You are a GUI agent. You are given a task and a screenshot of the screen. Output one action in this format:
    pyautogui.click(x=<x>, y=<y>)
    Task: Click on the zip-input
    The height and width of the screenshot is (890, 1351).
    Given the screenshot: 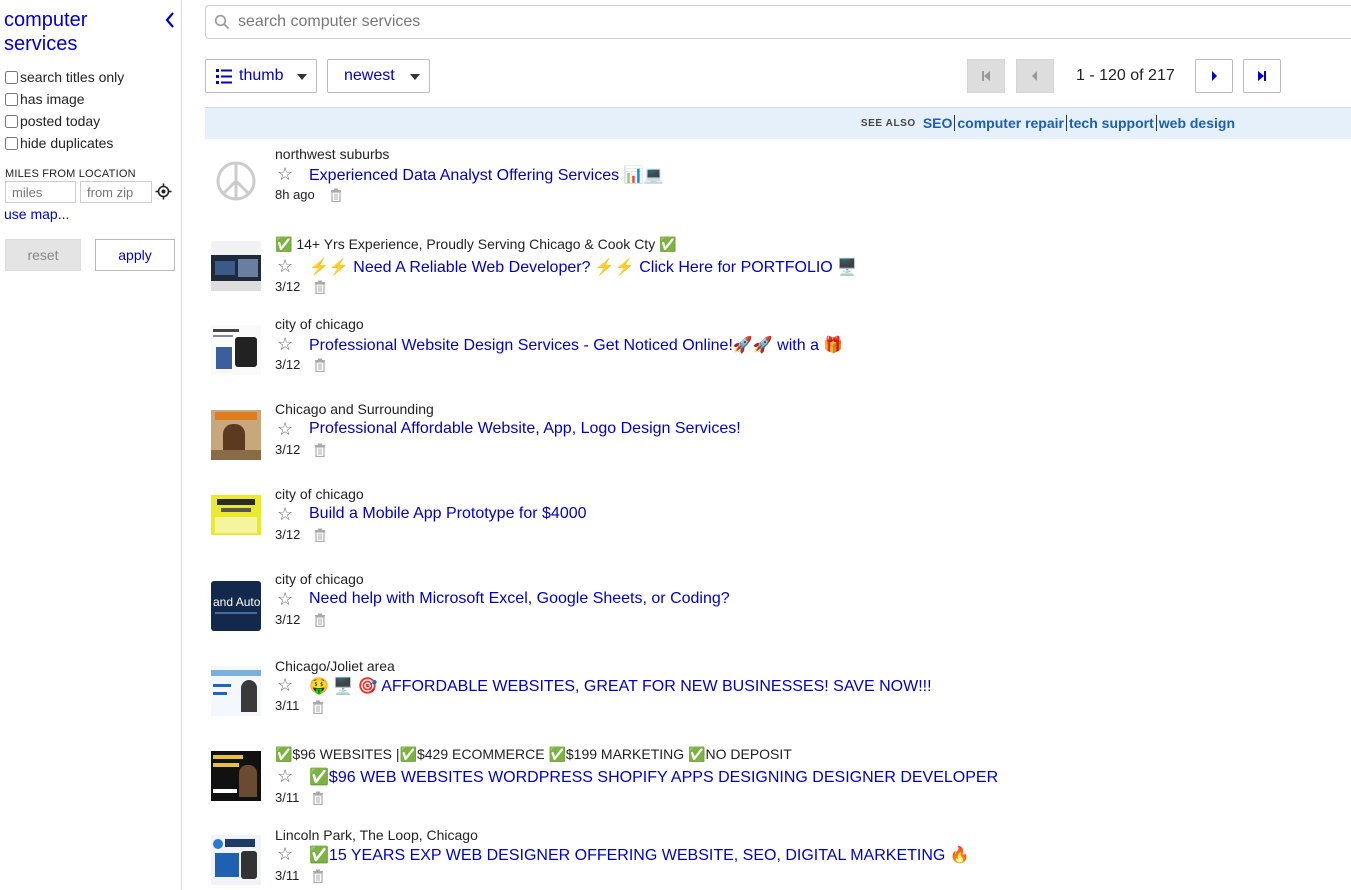 What is the action you would take?
    pyautogui.click(x=116, y=192)
    